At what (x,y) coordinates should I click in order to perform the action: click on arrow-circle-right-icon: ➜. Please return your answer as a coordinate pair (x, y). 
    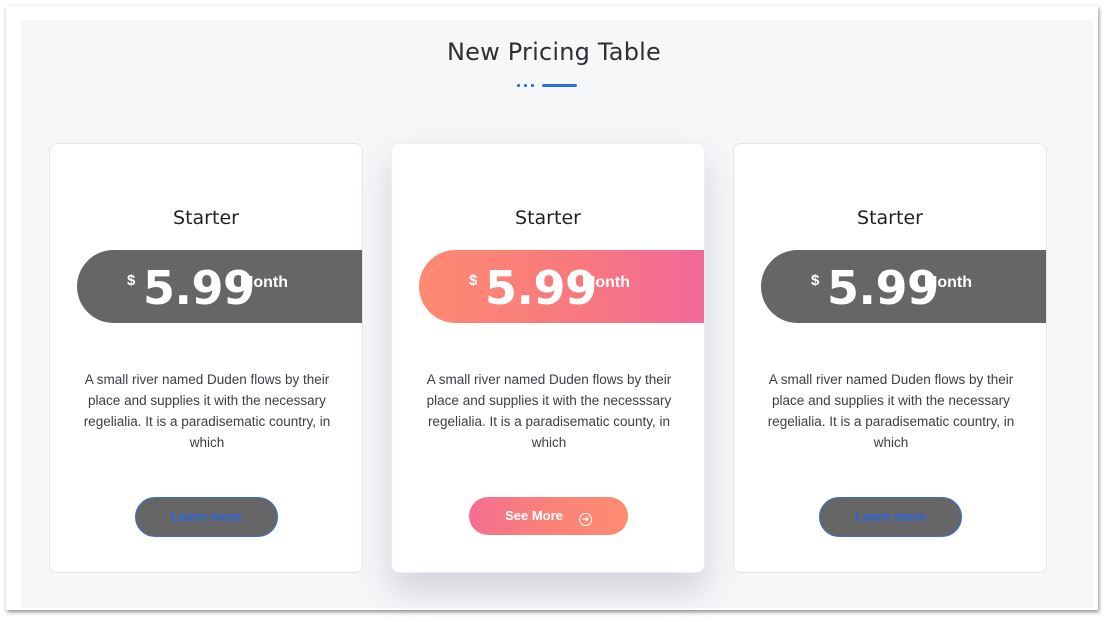
    Looking at the image, I should click on (585, 519).